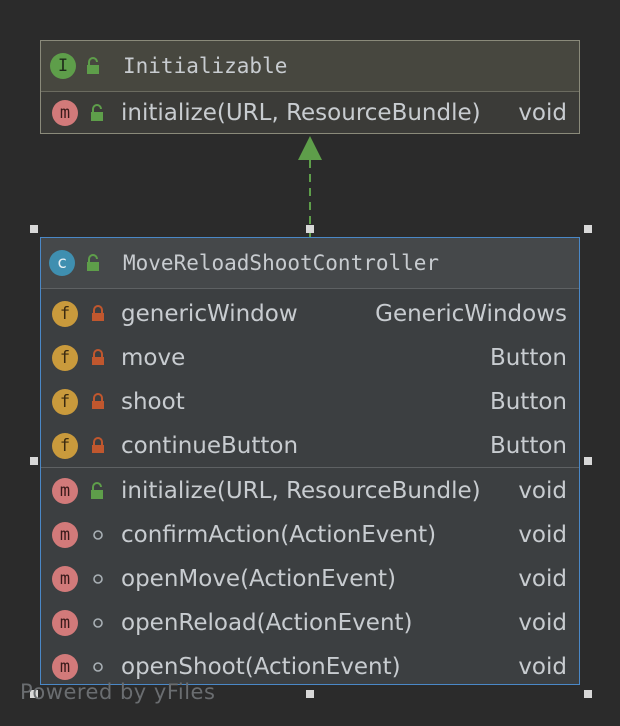 This screenshot has height=726, width=620. Describe the element at coordinates (310, 358) in the screenshot. I see `field-row: f move Button` at that location.